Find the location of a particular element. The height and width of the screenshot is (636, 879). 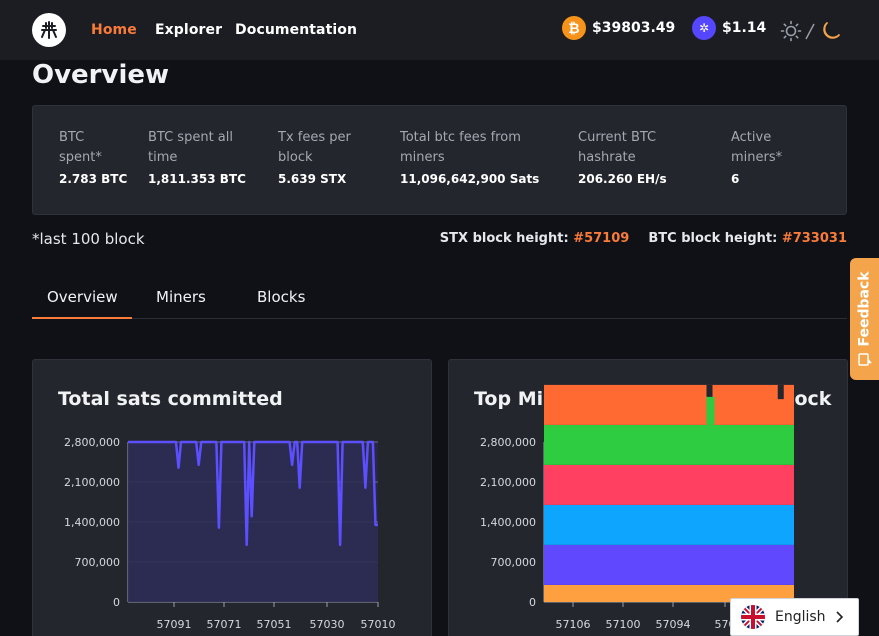

stat-btc-spent-all-time: BTC spent all time 1,811.353 BTC is located at coordinates (203, 157).